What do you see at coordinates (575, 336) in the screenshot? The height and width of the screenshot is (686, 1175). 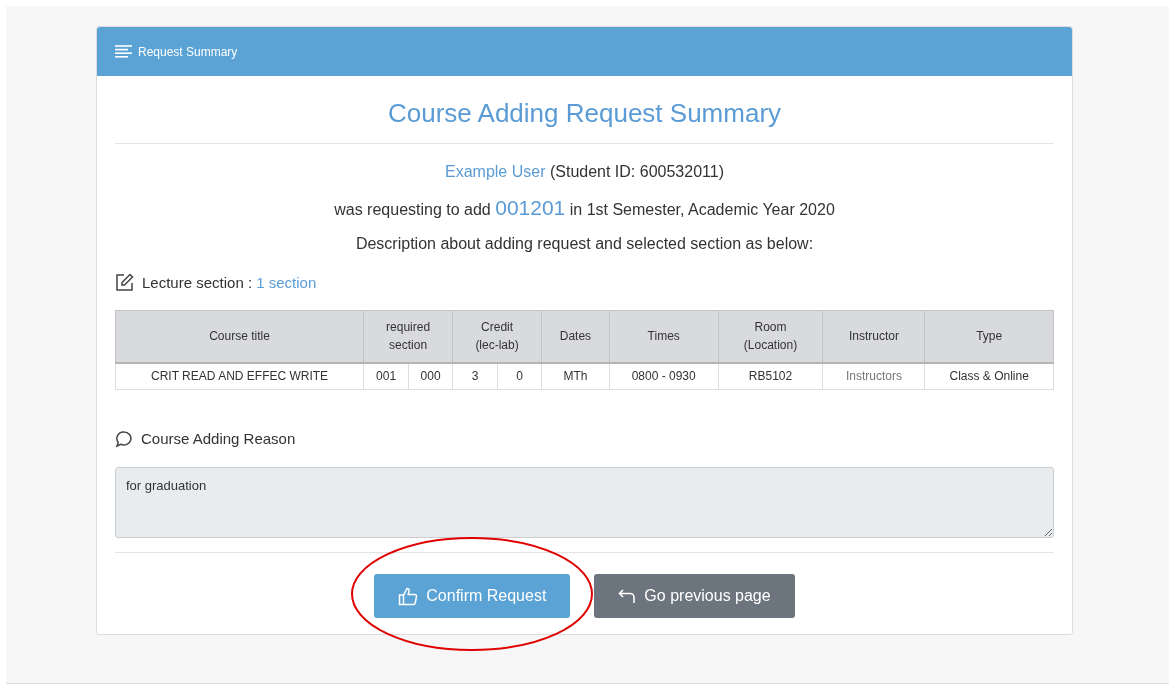 I see `column-header: Dates` at bounding box center [575, 336].